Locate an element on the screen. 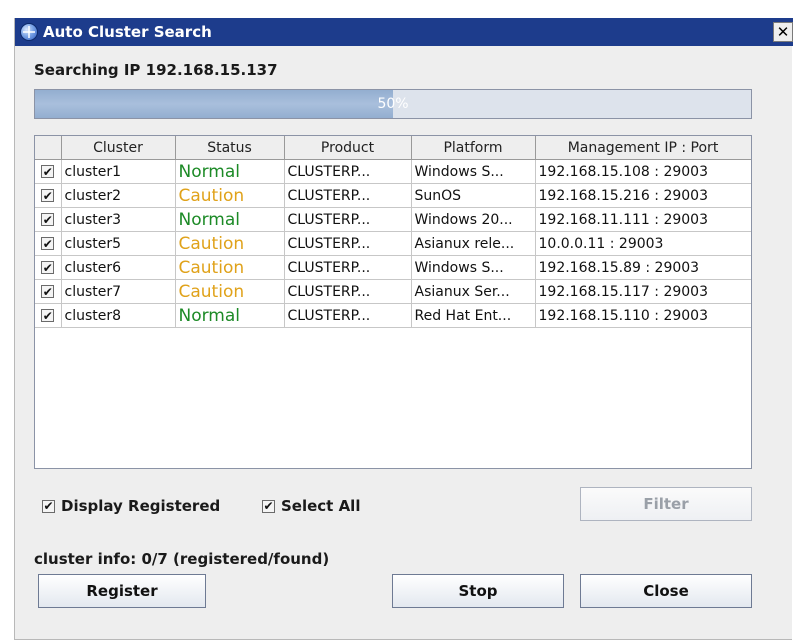 This screenshot has width=794, height=644. display-registered-checkbox: ✔ is located at coordinates (48, 506).